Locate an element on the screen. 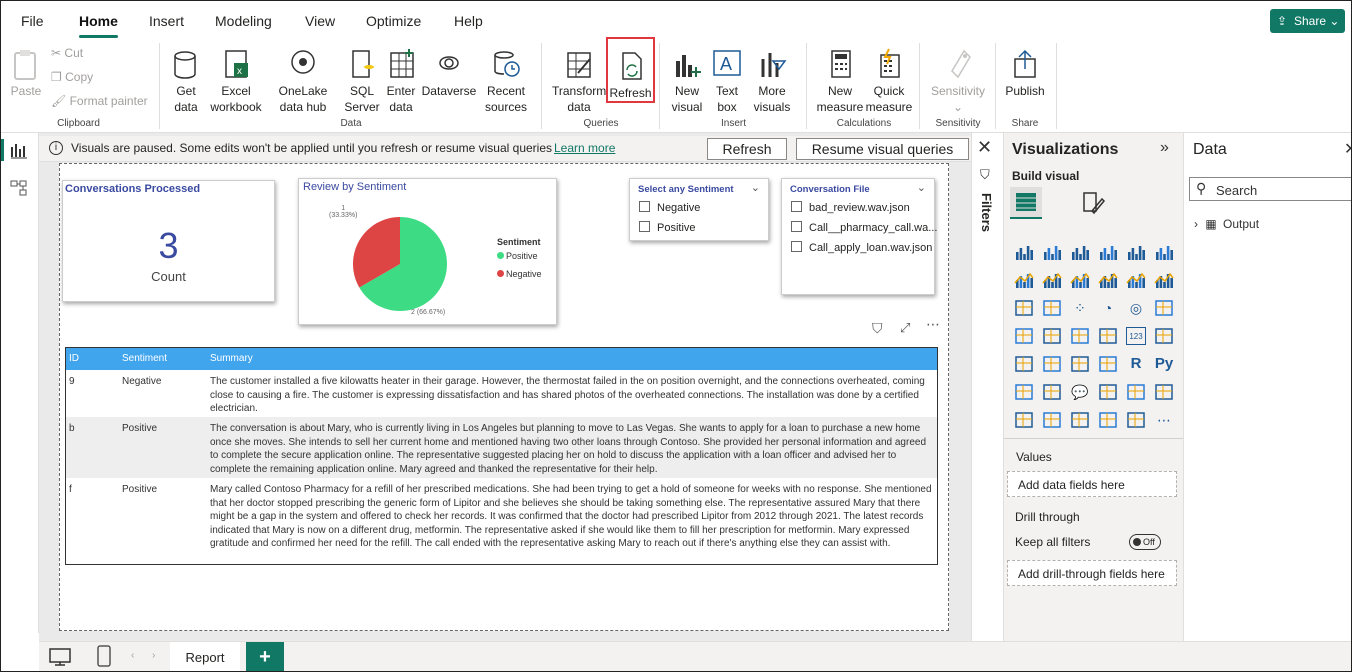 Image resolution: width=1352 pixels, height=672 pixels. resume-visual-queries-button: Resume visual queries is located at coordinates (882, 149).